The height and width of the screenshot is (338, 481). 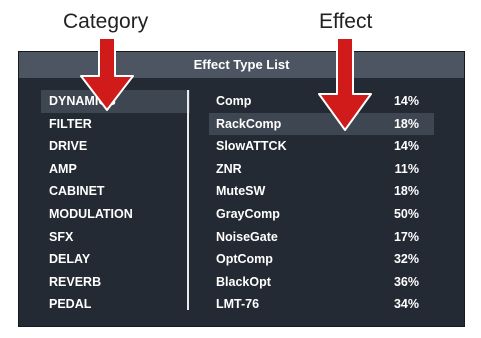 What do you see at coordinates (77, 191) in the screenshot?
I see `category-label: CABINET` at bounding box center [77, 191].